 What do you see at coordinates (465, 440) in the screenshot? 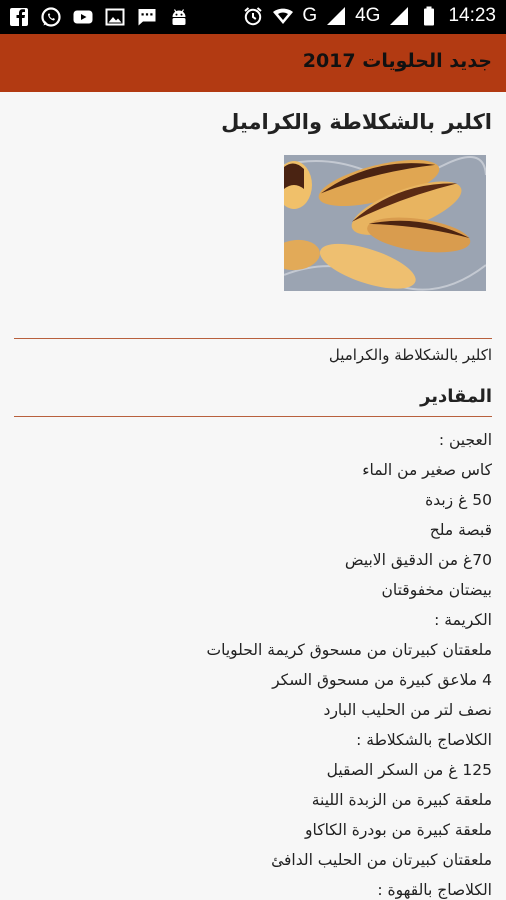
I see `list-item: العجين :` at bounding box center [465, 440].